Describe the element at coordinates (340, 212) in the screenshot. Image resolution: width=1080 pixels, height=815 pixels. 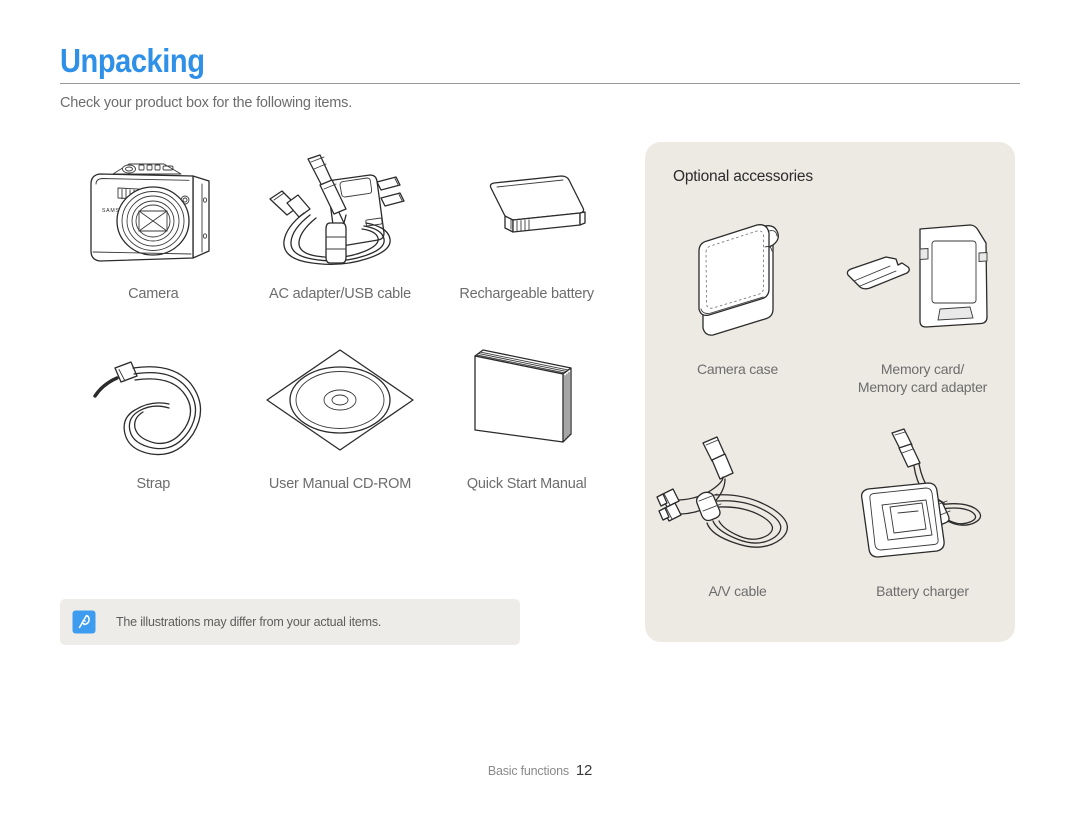
I see `ac-adapter-usb-cable-icon` at that location.